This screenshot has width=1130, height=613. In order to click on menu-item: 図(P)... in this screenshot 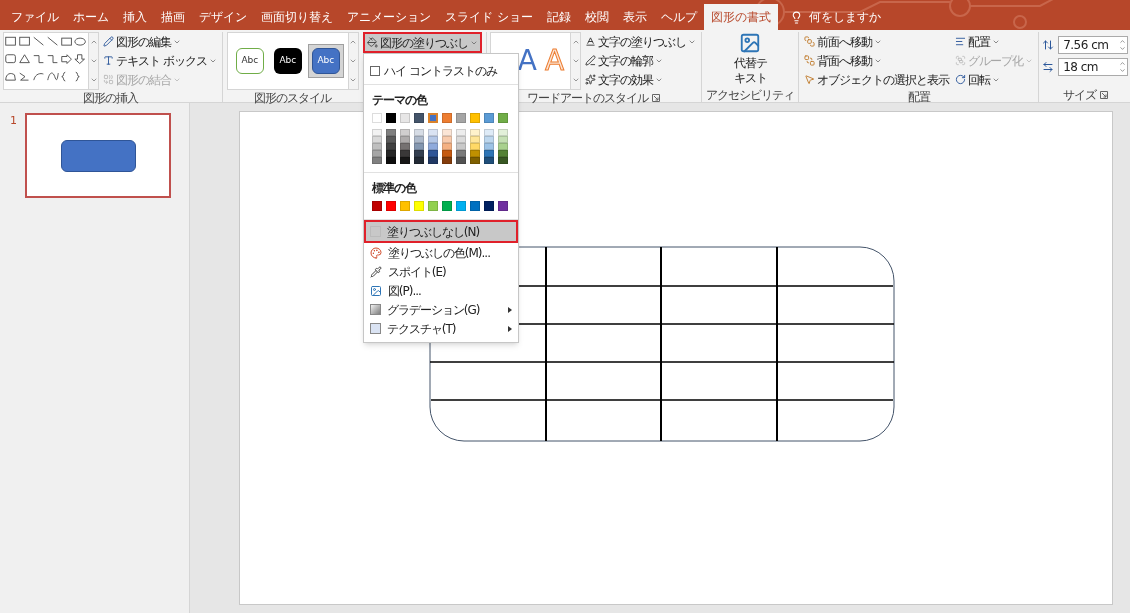, I will do `click(440, 290)`.